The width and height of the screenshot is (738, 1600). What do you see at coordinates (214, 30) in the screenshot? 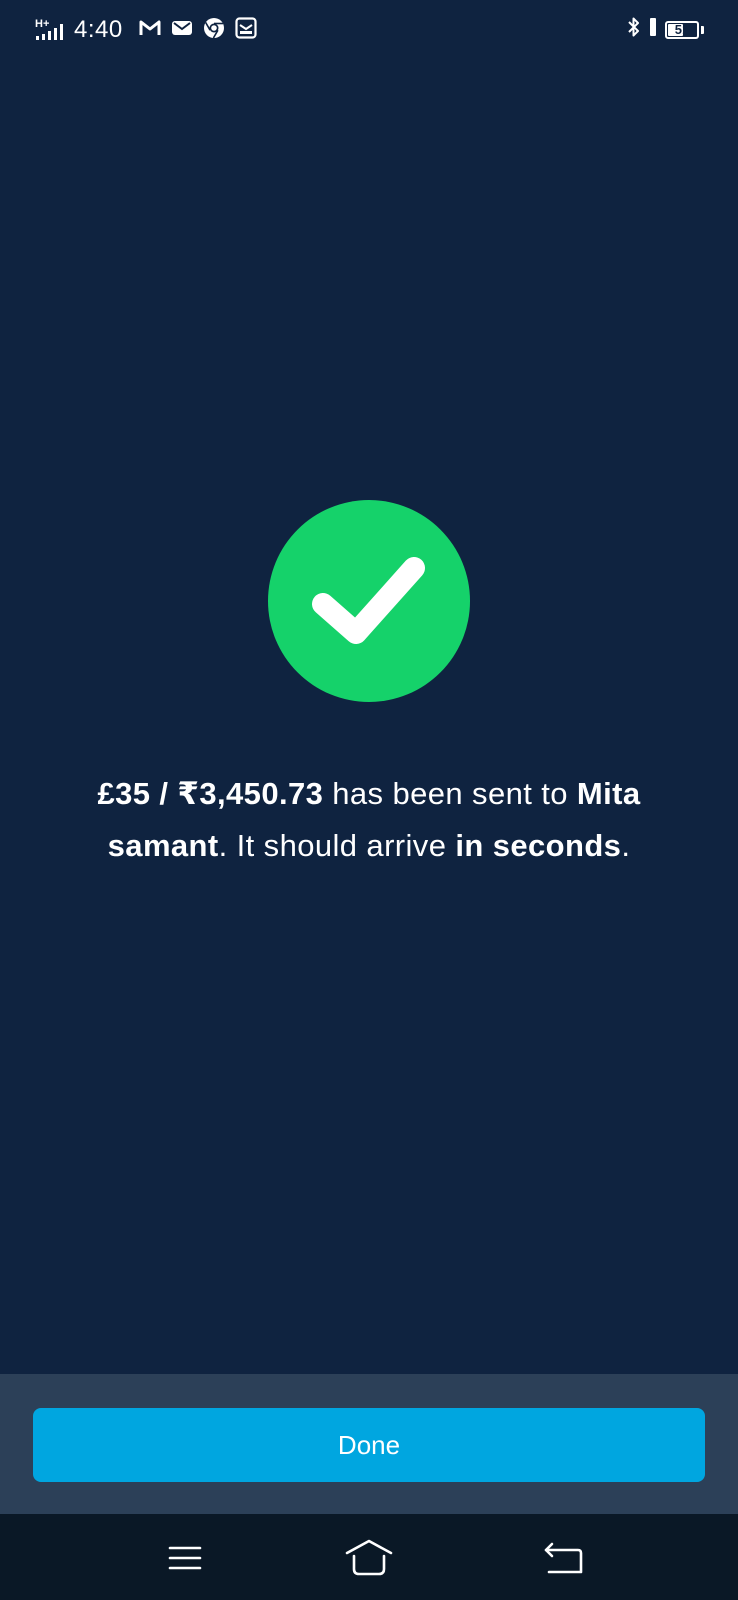
I see `chrome-icon` at bounding box center [214, 30].